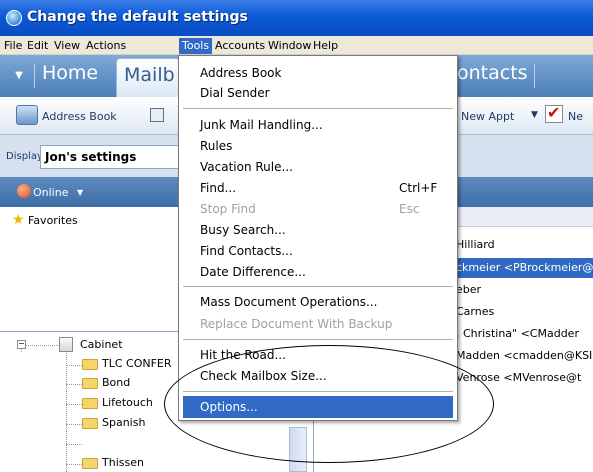 The image size is (593, 472). I want to click on list-item: Venrose <MVenrose@t, so click(524, 378).